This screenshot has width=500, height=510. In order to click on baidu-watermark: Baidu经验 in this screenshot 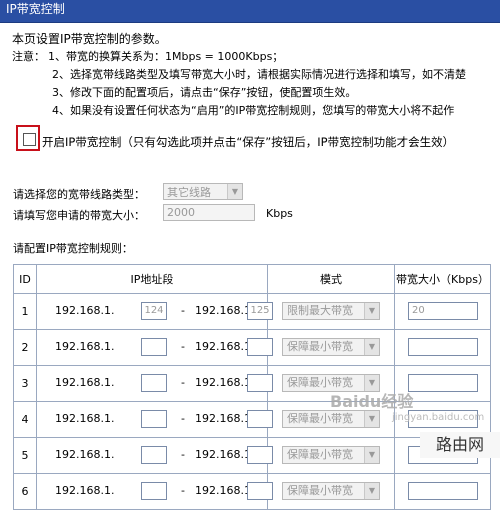, I will do `click(372, 401)`.